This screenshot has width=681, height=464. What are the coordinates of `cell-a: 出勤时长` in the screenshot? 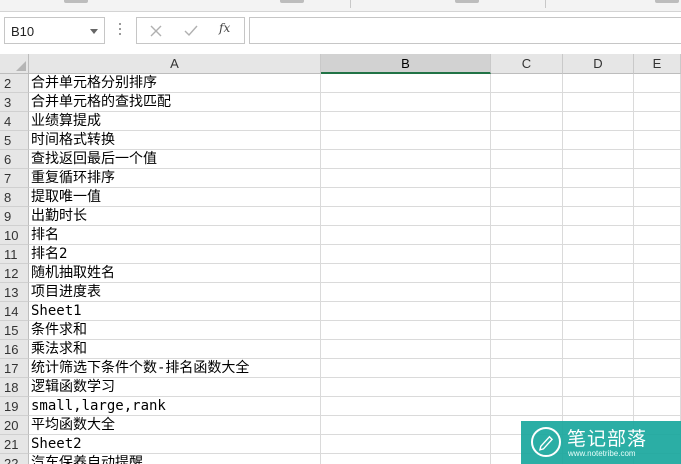 It's located at (175, 216).